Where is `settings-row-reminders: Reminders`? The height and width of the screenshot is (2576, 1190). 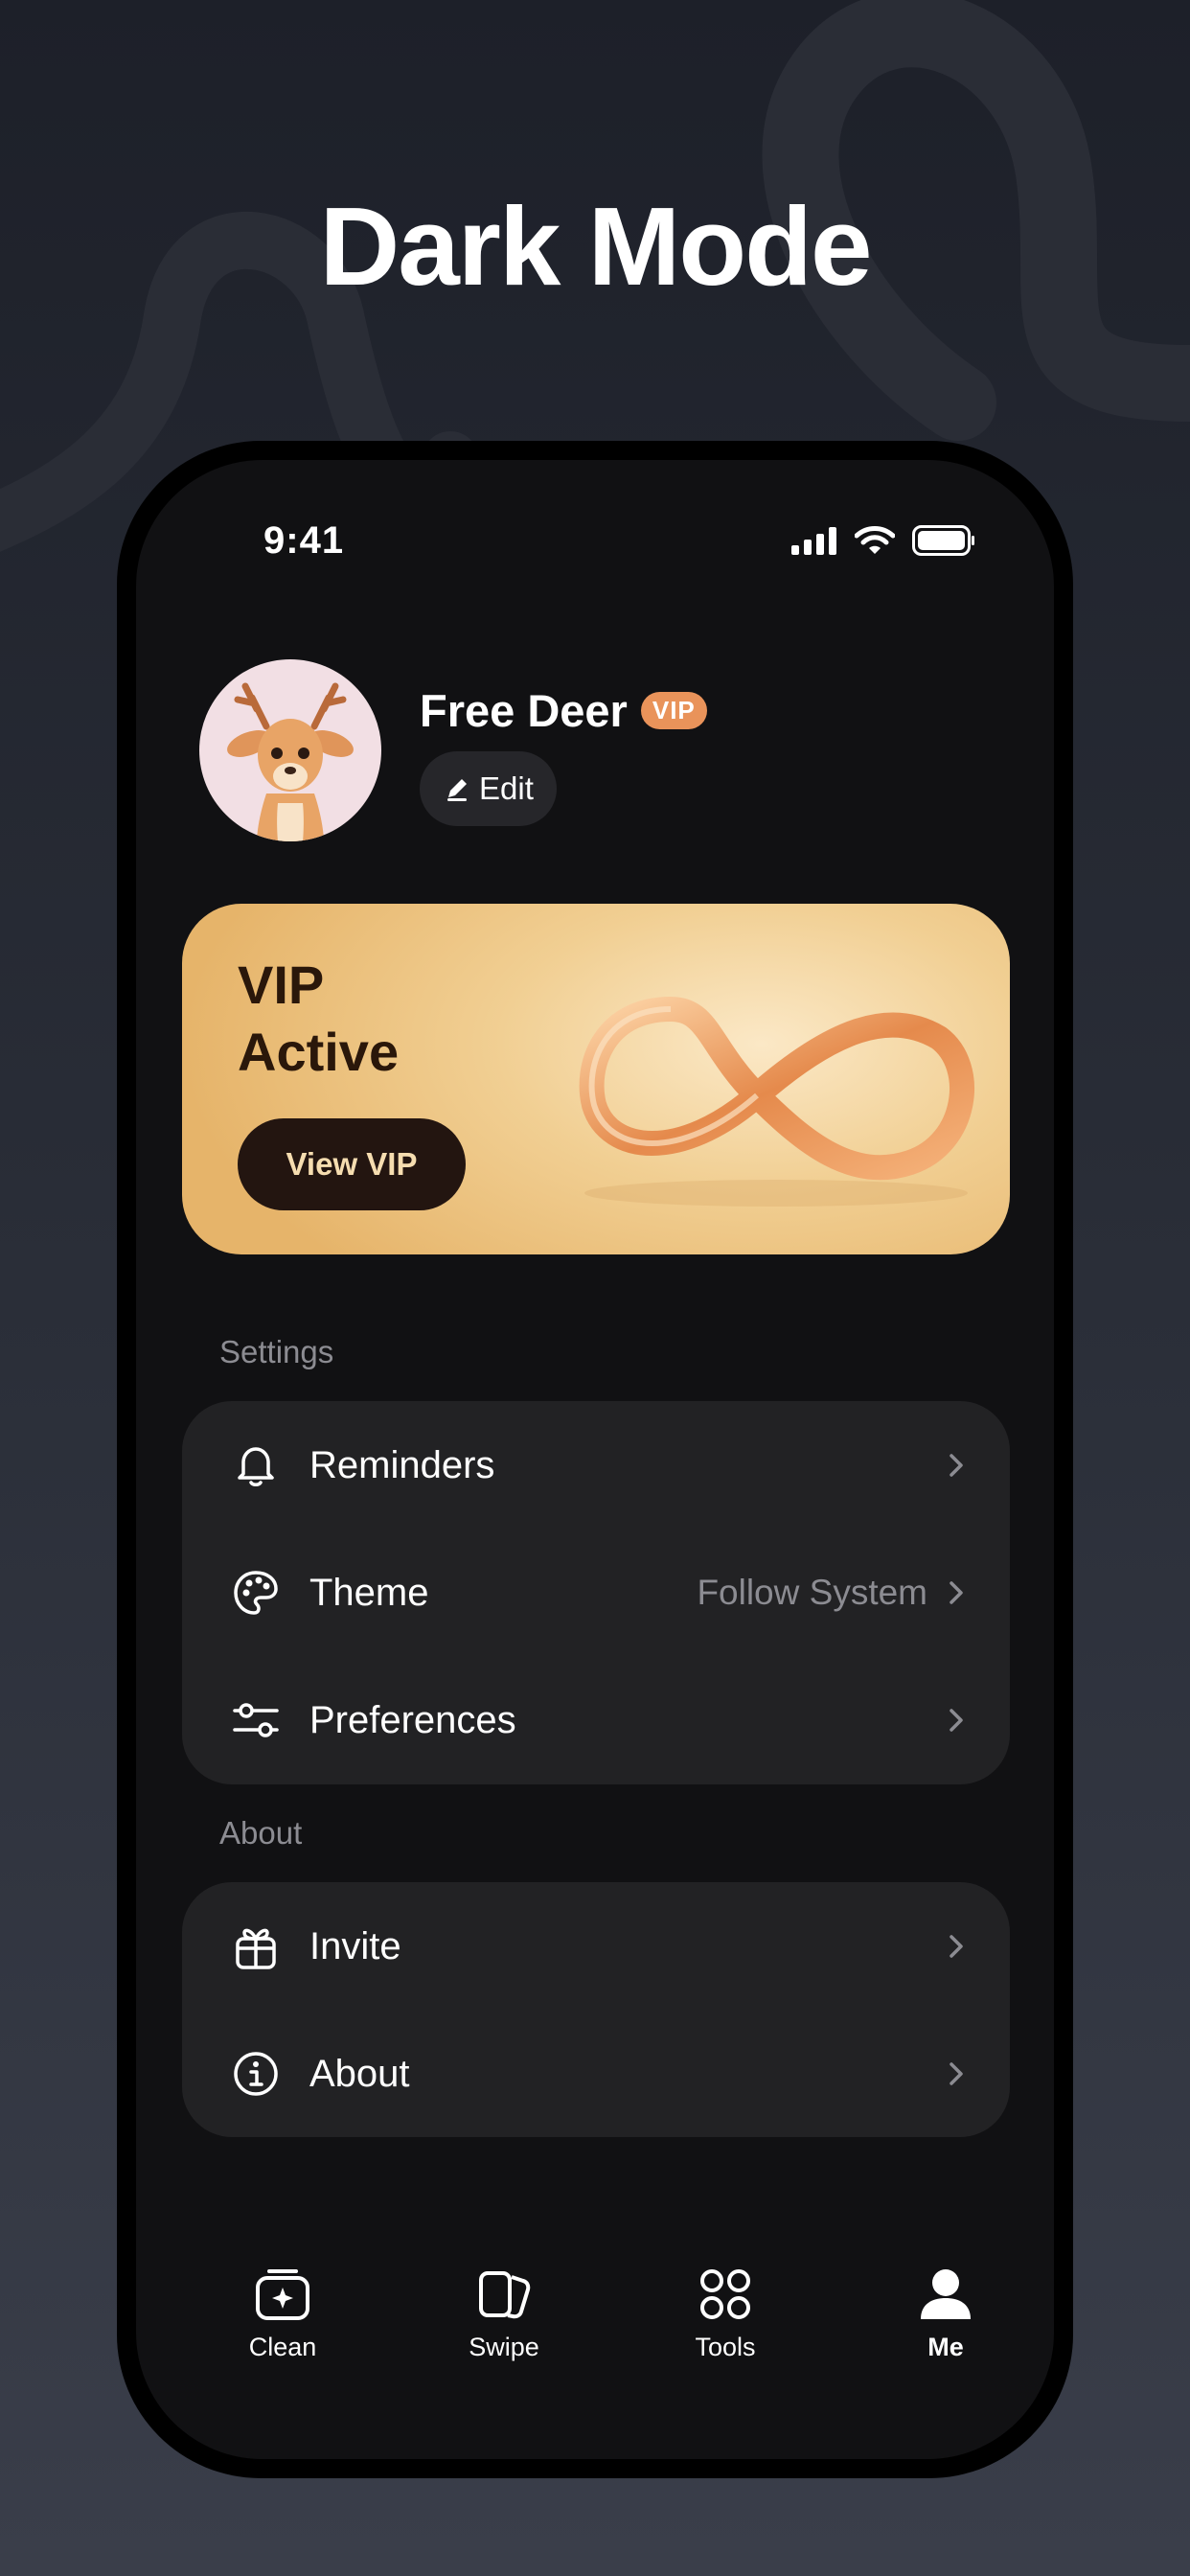 settings-row-reminders: Reminders is located at coordinates (596, 1465).